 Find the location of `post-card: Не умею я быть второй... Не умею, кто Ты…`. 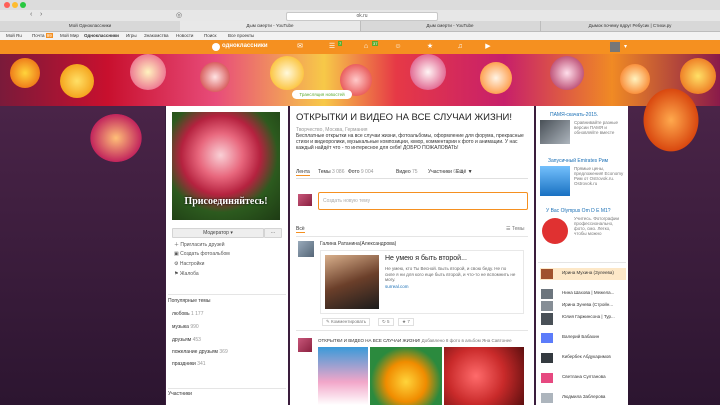

post-card: Не умею я быть второй... Не умею, кто Ты… is located at coordinates (422, 282).